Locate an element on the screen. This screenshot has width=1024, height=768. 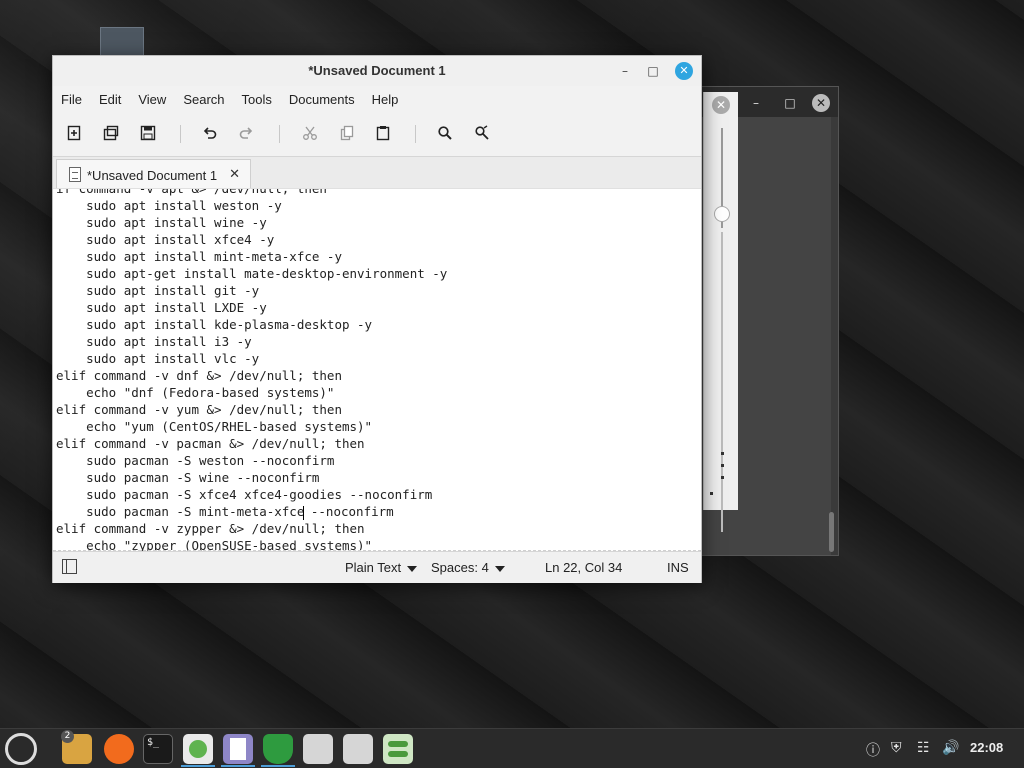
bg-minimize-button: – is located at coordinates (756, 103).